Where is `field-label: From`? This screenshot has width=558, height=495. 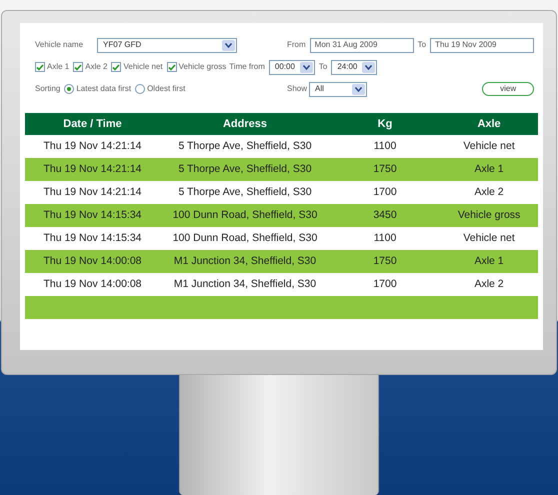
field-label: From is located at coordinates (296, 45).